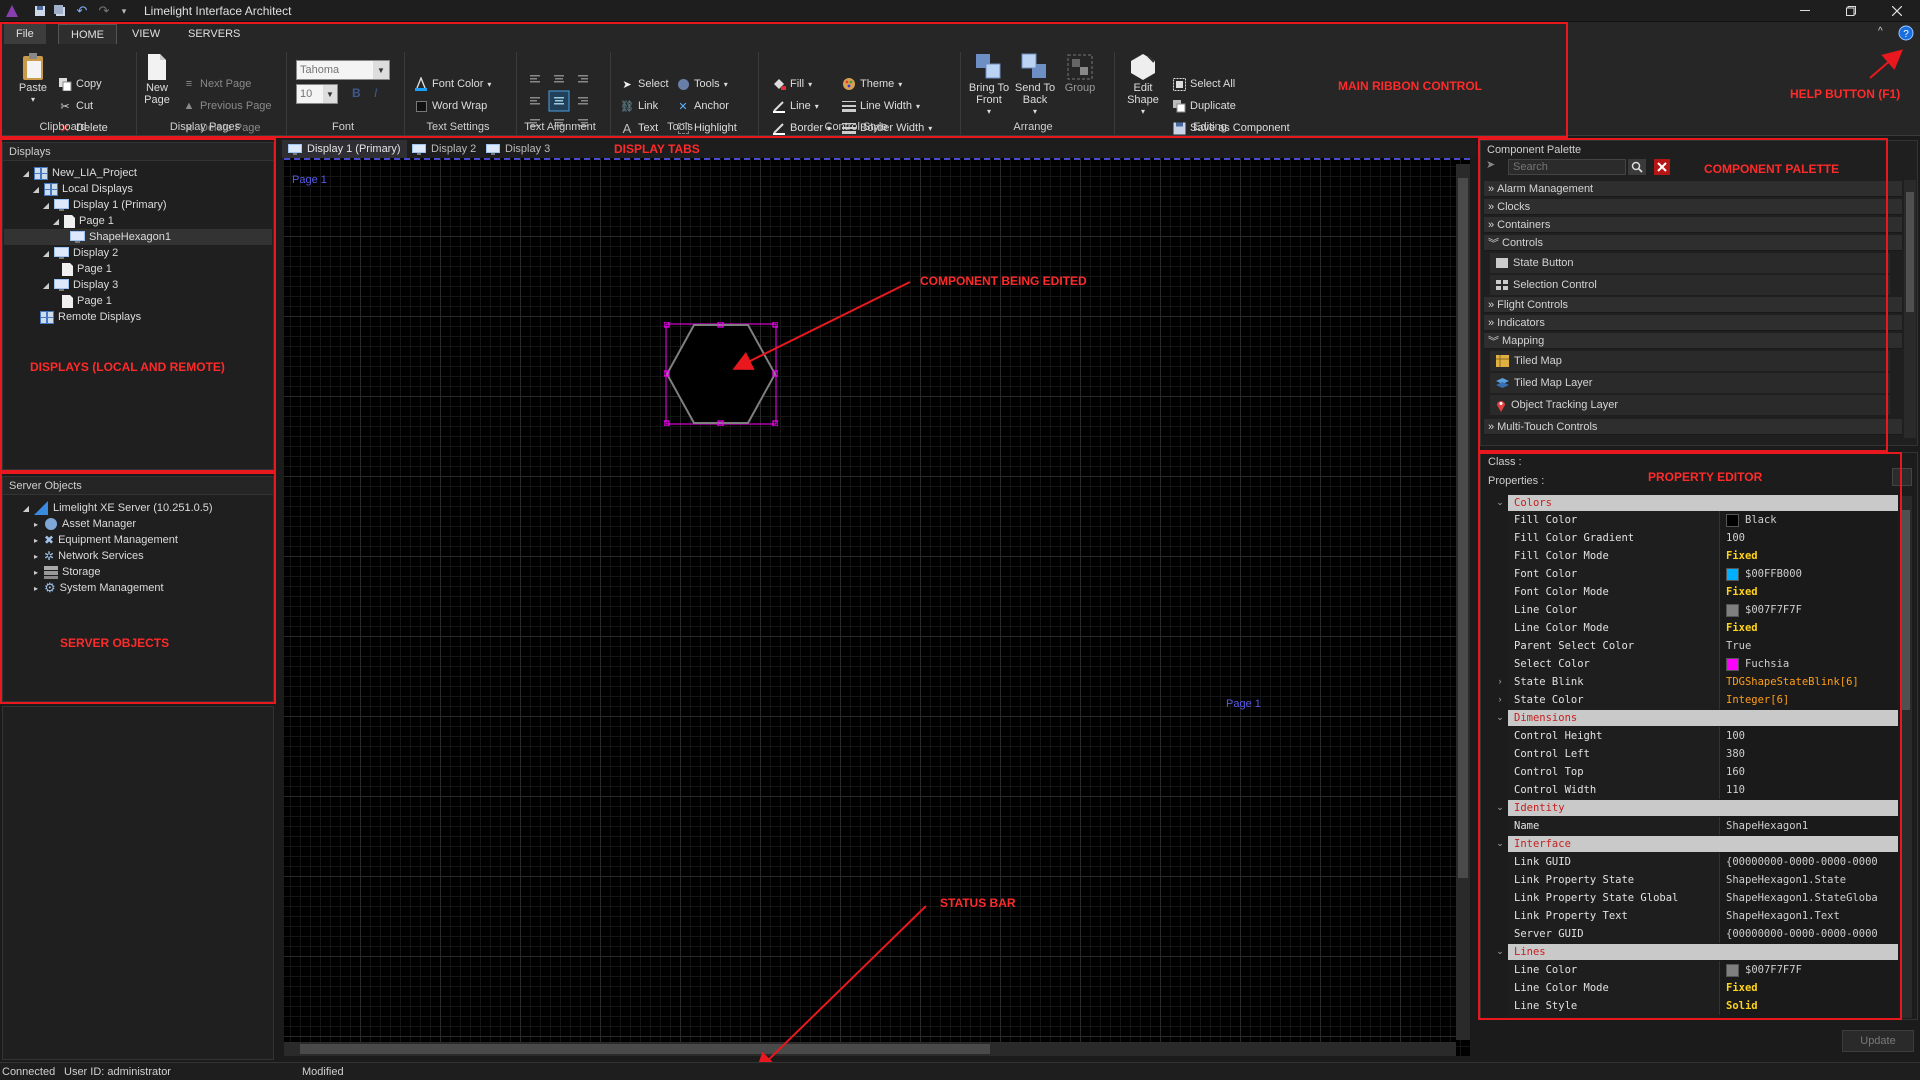 This screenshot has height=1080, width=1920. Describe the element at coordinates (1693, 243) in the screenshot. I see `palette-category-controls: ︾ Controls` at that location.